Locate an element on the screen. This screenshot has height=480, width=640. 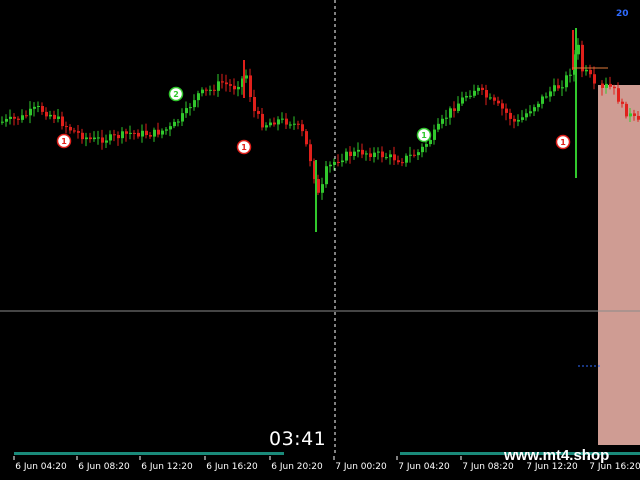
time-axis-label: 6 Jun 16:20 is located at coordinates (232, 467).